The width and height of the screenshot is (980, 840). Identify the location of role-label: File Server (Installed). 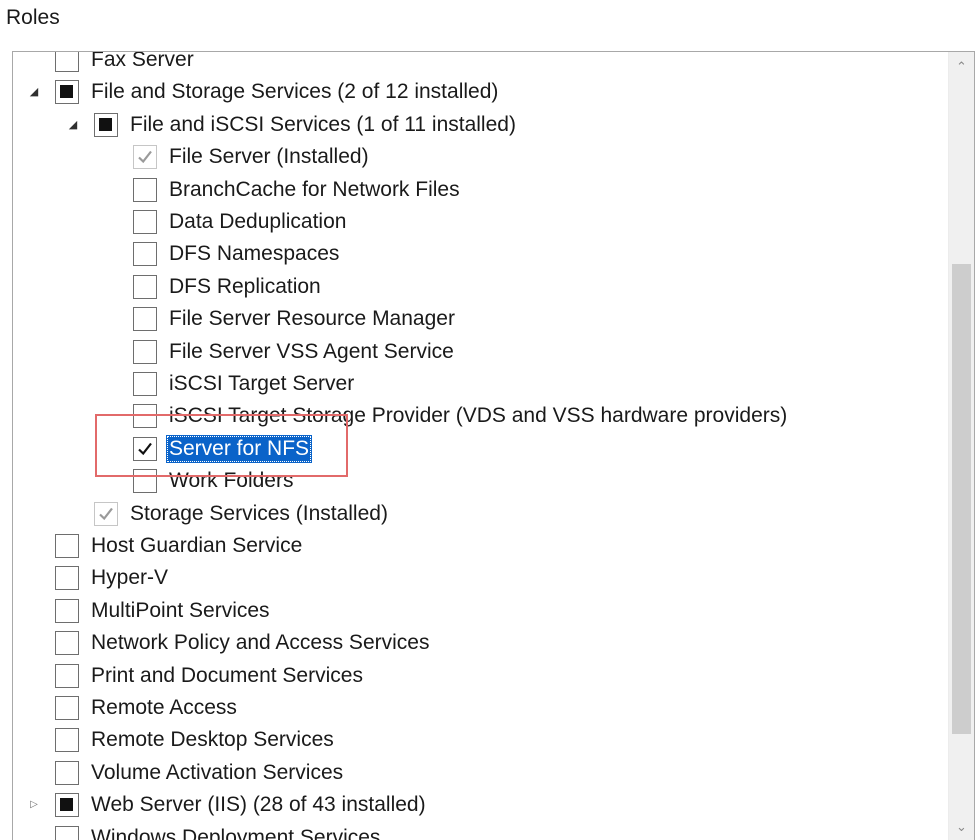
(269, 157).